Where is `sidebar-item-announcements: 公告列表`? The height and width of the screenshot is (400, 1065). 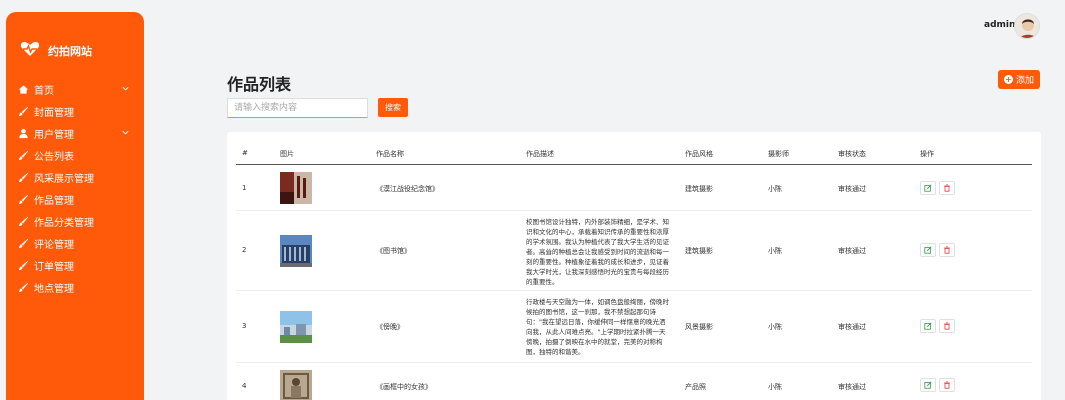
sidebar-item-announcements: 公告列表 is located at coordinates (75, 155).